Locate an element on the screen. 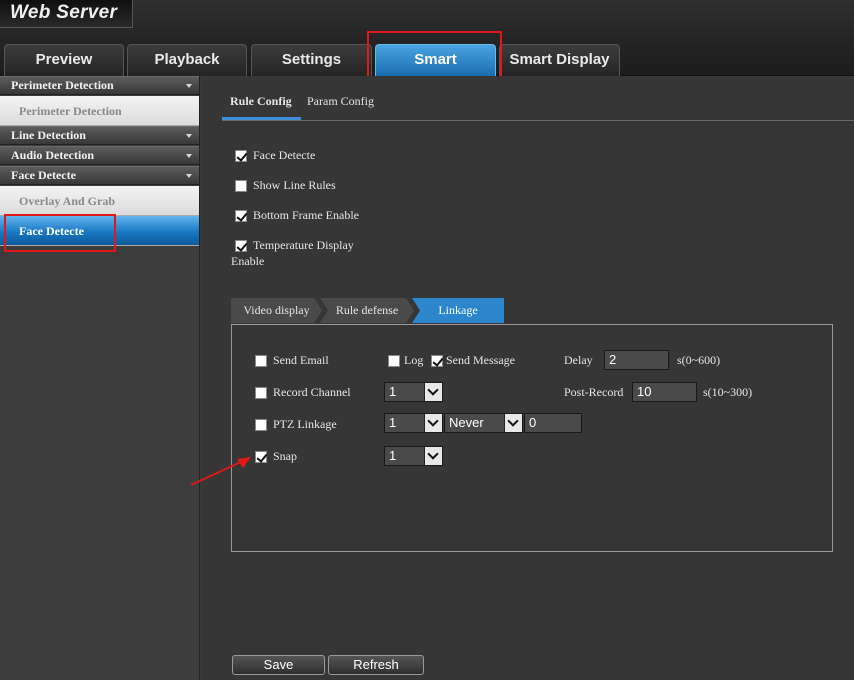  option-label: Show Line Rules is located at coordinates (294, 185).